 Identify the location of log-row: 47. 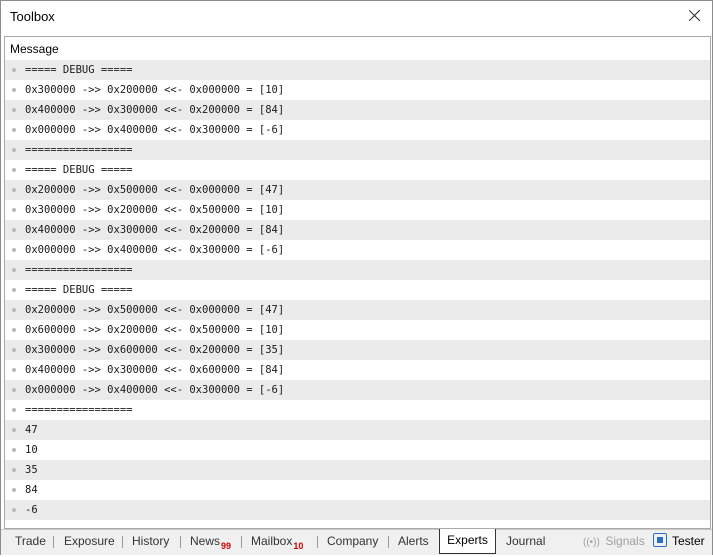
(357, 430).